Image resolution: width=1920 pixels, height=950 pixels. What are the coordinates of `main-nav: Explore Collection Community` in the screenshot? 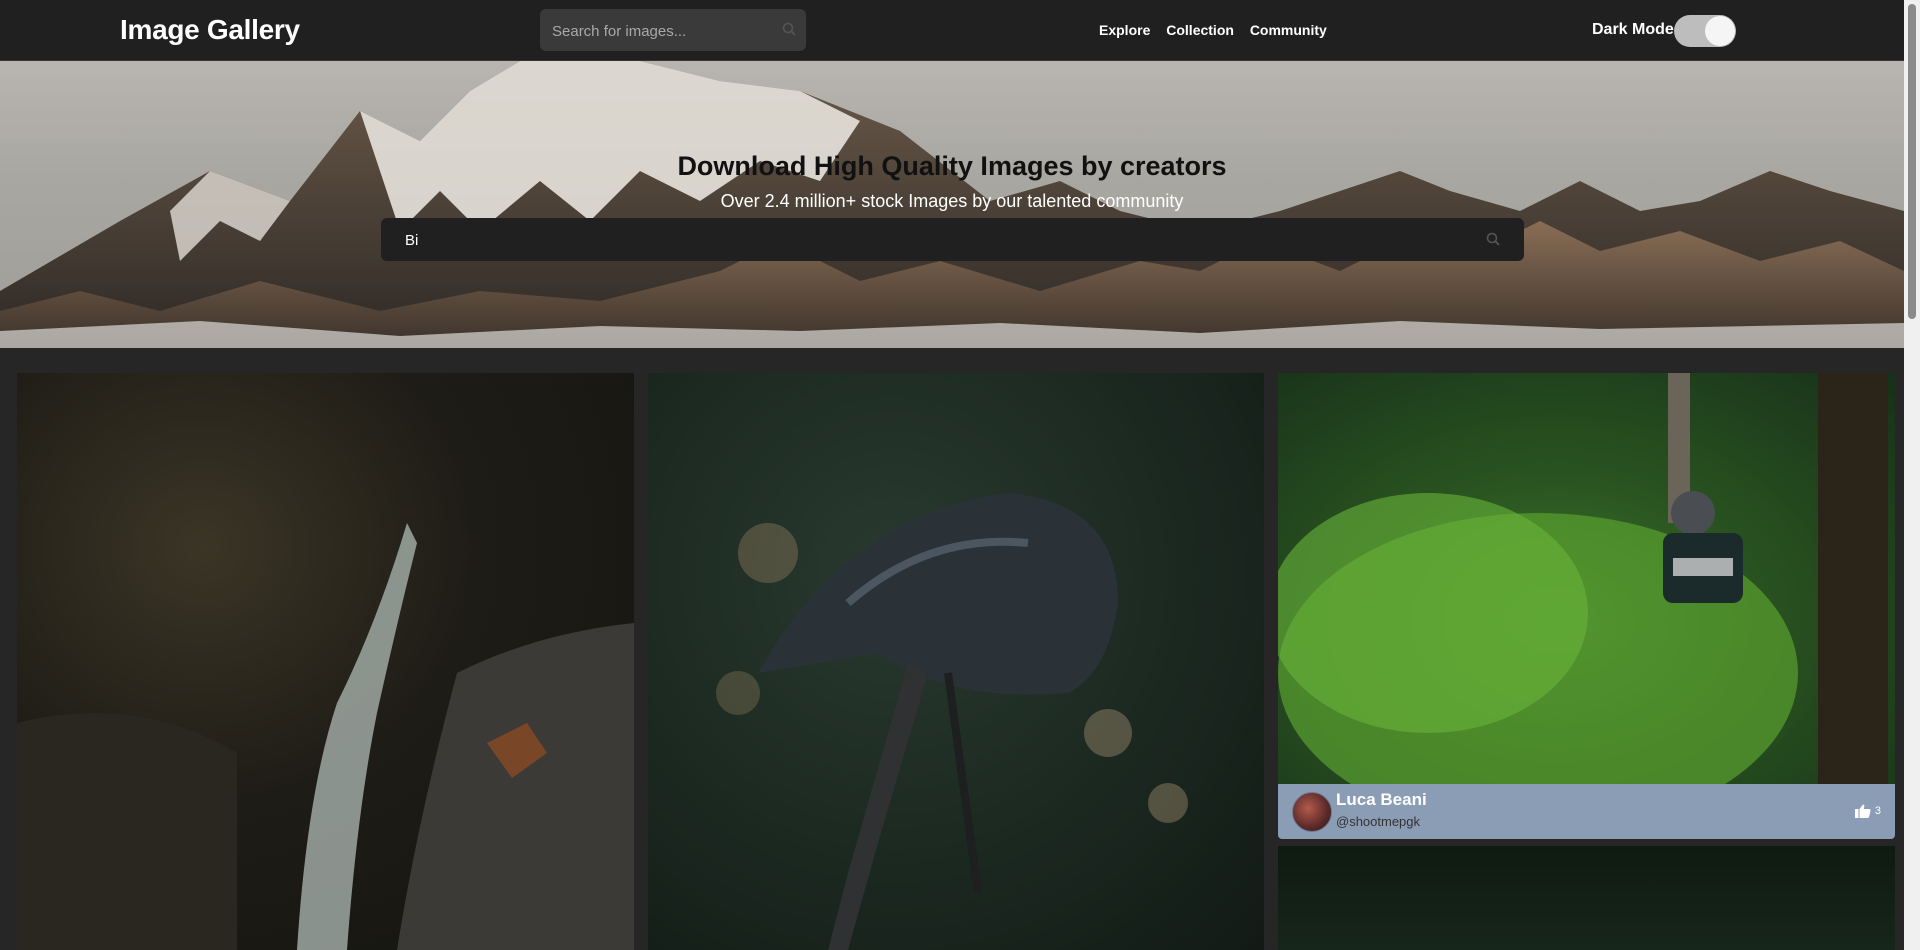 It's located at (1219, 30).